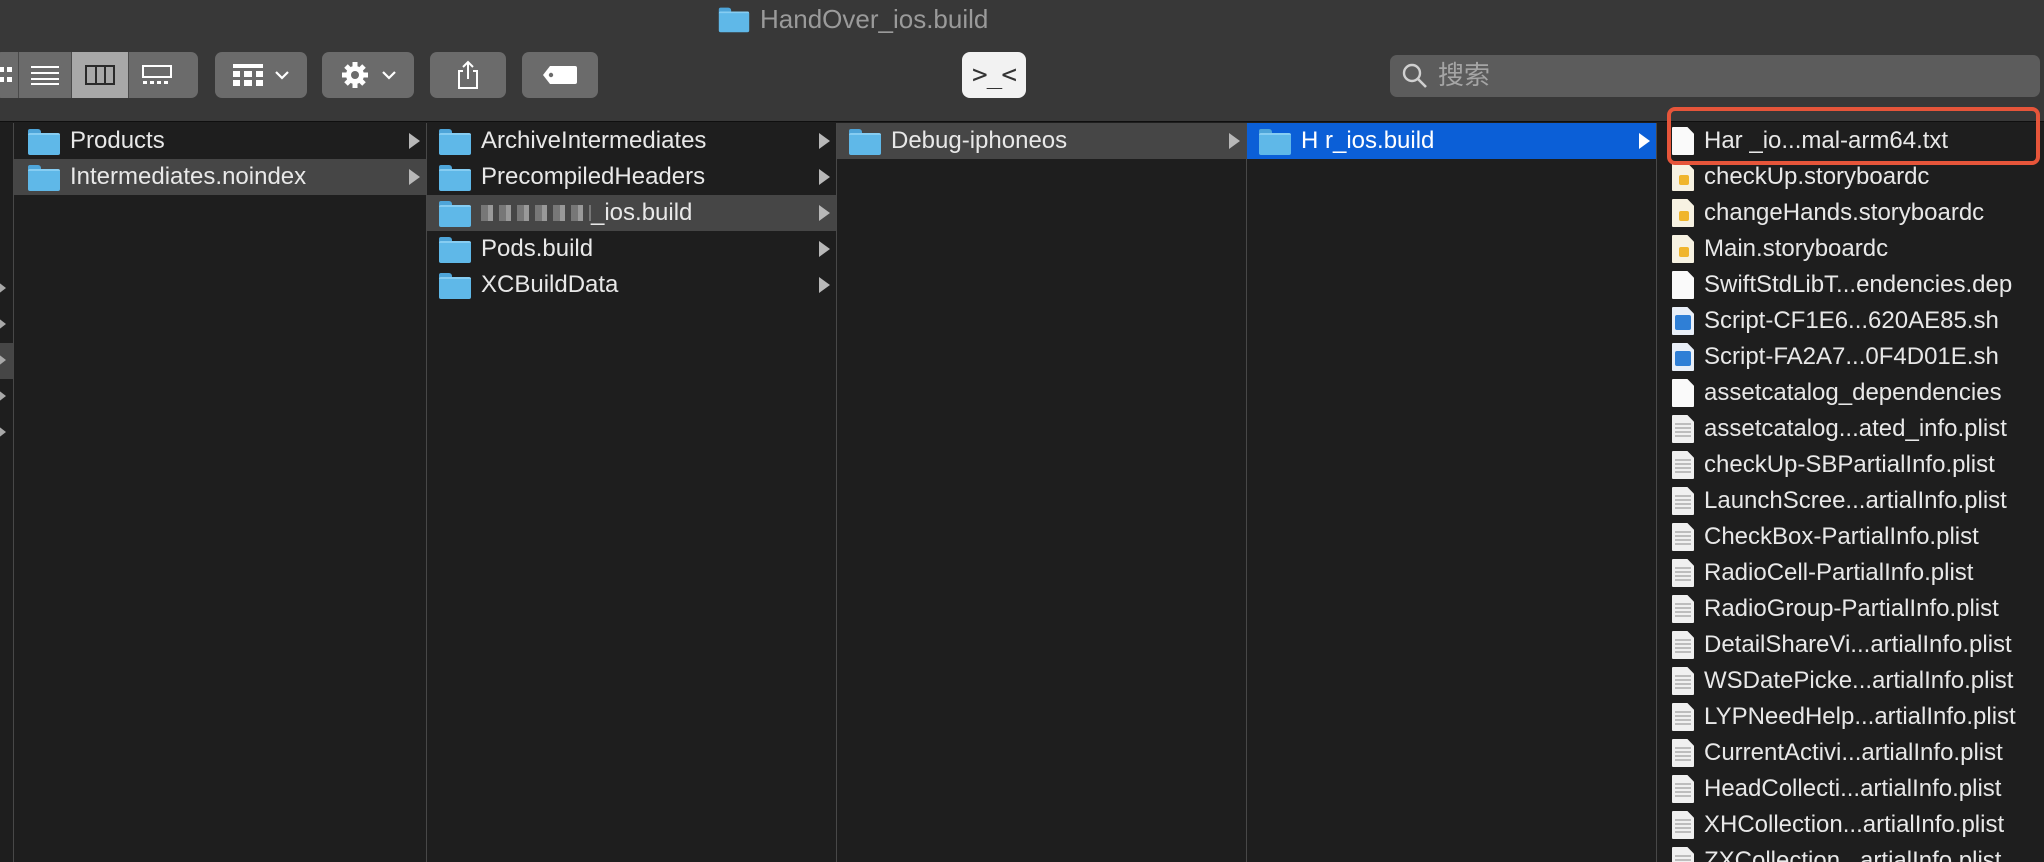  Describe the element at coordinates (9, 75) in the screenshot. I see `icon-view-button` at that location.